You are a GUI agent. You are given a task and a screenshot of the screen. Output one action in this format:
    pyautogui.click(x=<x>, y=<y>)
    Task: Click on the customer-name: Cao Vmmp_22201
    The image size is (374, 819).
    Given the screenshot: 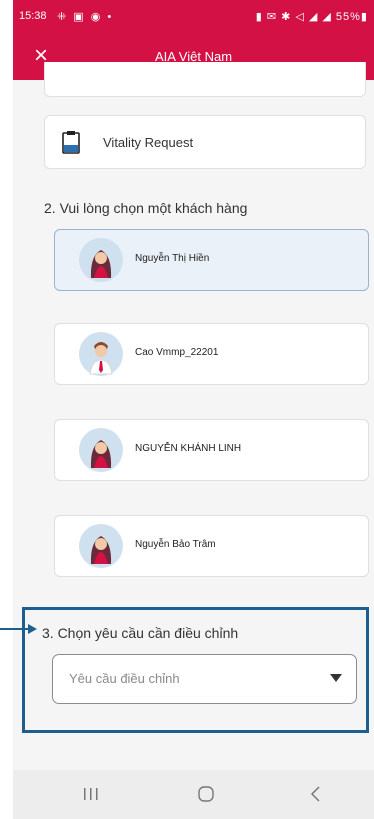 What is the action you would take?
    pyautogui.click(x=177, y=352)
    